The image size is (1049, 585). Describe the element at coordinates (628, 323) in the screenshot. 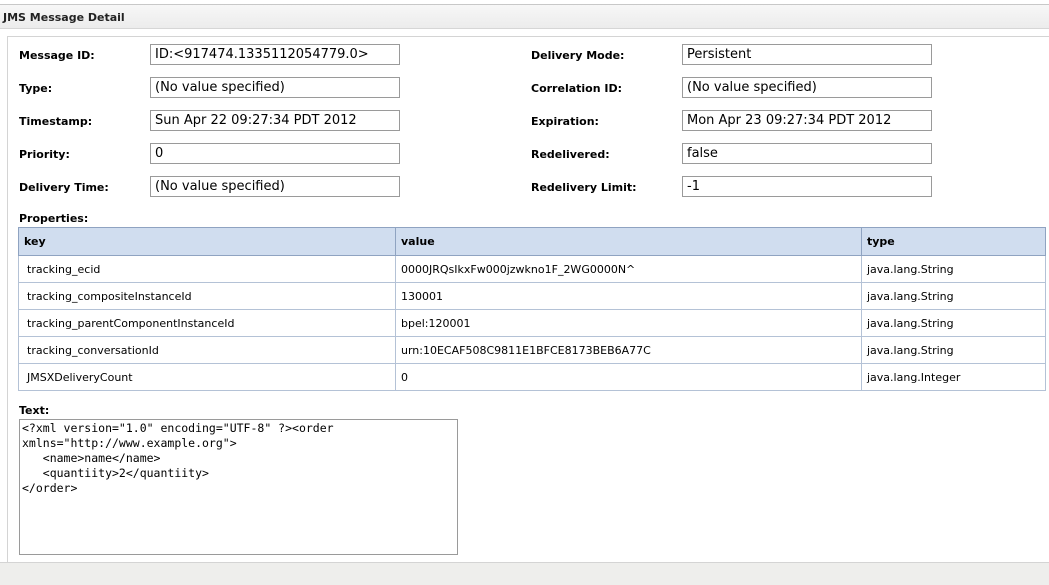

I see `cell-value: bpel:120001` at that location.